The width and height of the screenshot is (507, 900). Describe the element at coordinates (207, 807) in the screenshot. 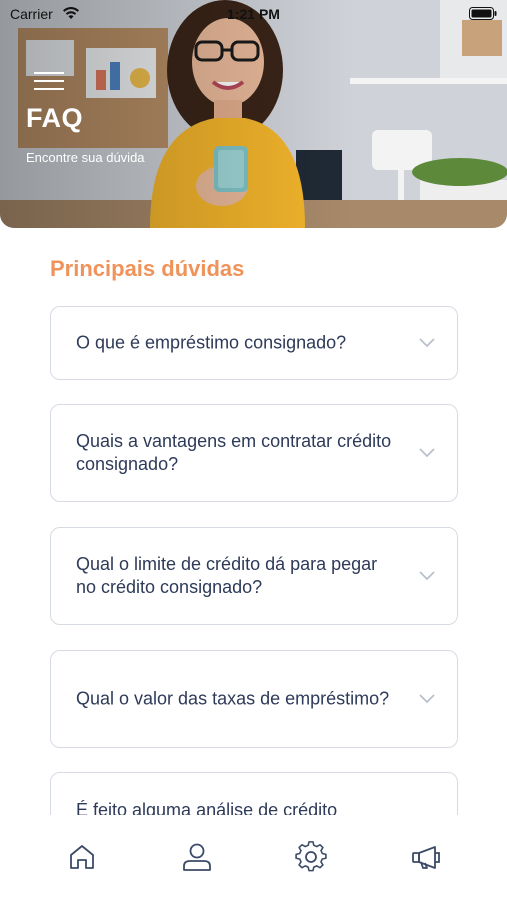

I see `faq-question: É feito alguma análise de crédito` at that location.